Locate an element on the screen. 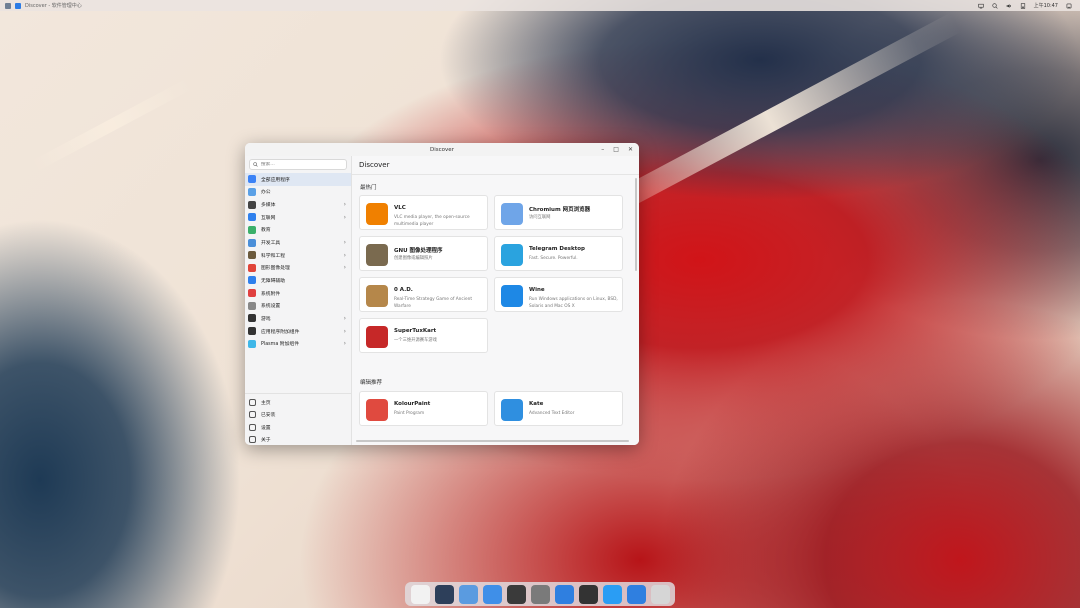  graphics-icon is located at coordinates (252, 267).